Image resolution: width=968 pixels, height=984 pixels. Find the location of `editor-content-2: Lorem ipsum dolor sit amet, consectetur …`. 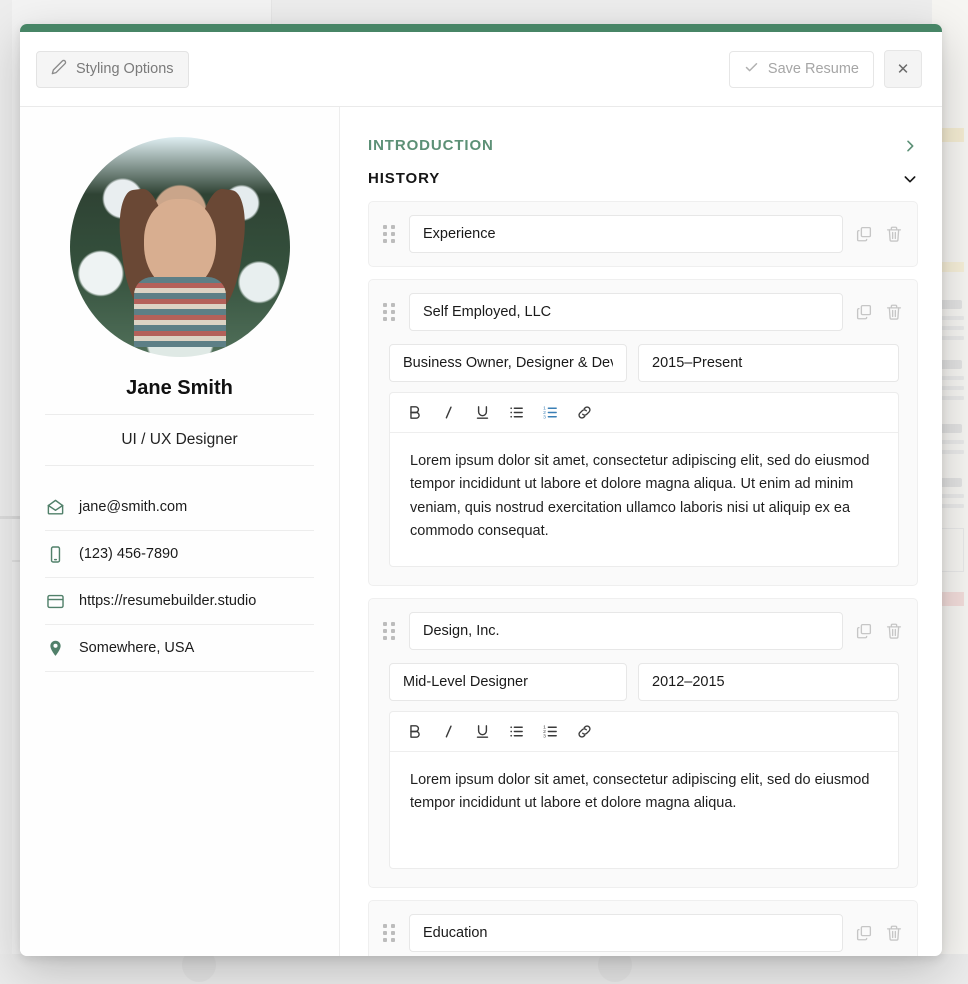

editor-content-2: Lorem ipsum dolor sit amet, consectetur … is located at coordinates (644, 810).